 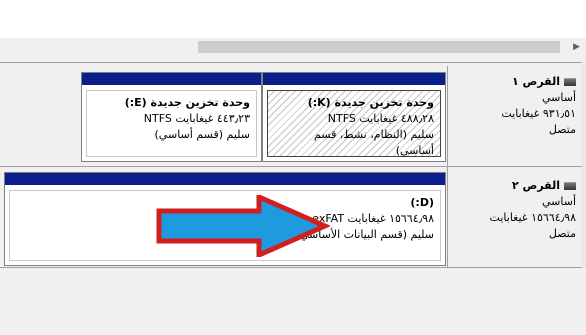 What do you see at coordinates (225, 179) in the screenshot?
I see `partition-d-bar` at bounding box center [225, 179].